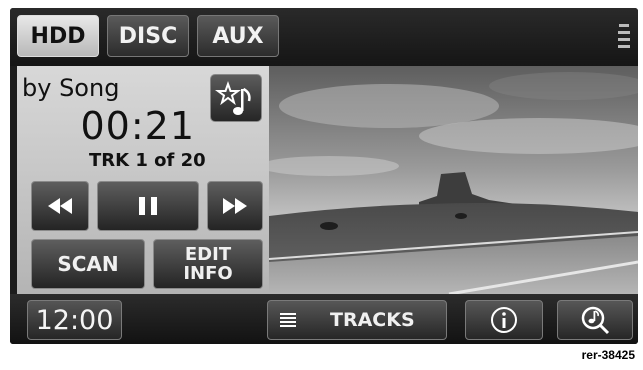  I want to click on track-counter: TRK 1 of 20, so click(147, 160).